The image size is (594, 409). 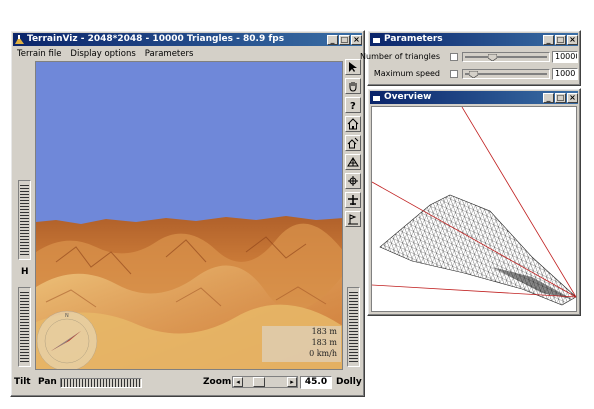 I want to click on zoom-left-arrow: ◂, so click(x=238, y=382).